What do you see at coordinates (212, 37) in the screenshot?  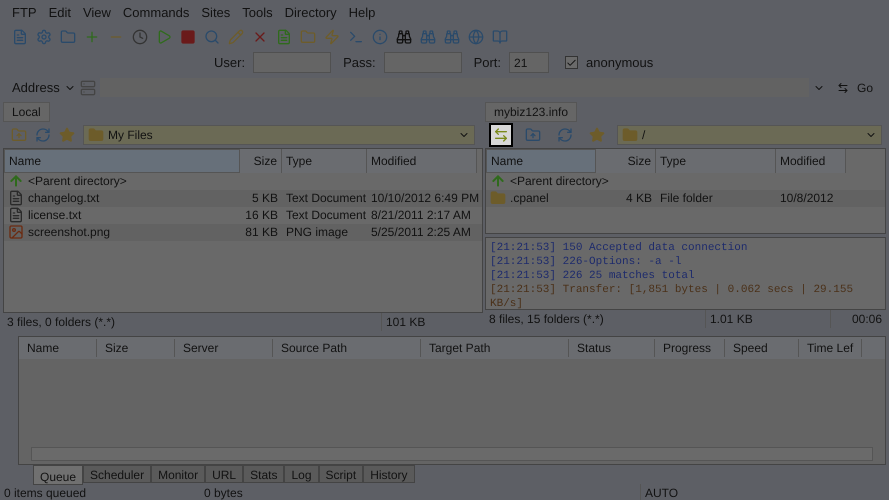 I see `search-icon` at bounding box center [212, 37].